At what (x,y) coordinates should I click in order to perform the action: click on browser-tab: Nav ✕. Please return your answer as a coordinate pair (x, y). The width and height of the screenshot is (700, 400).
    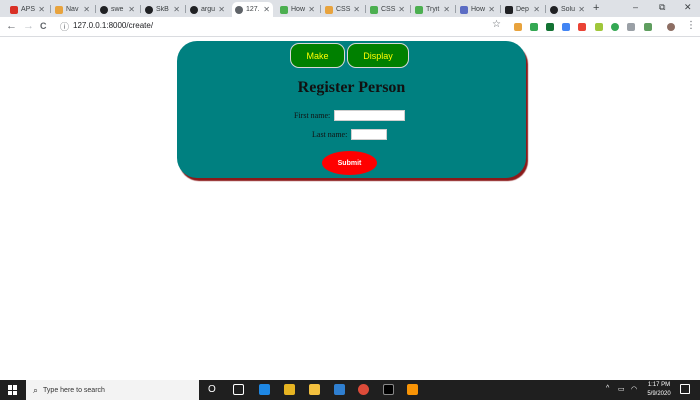
    Looking at the image, I should click on (72, 9).